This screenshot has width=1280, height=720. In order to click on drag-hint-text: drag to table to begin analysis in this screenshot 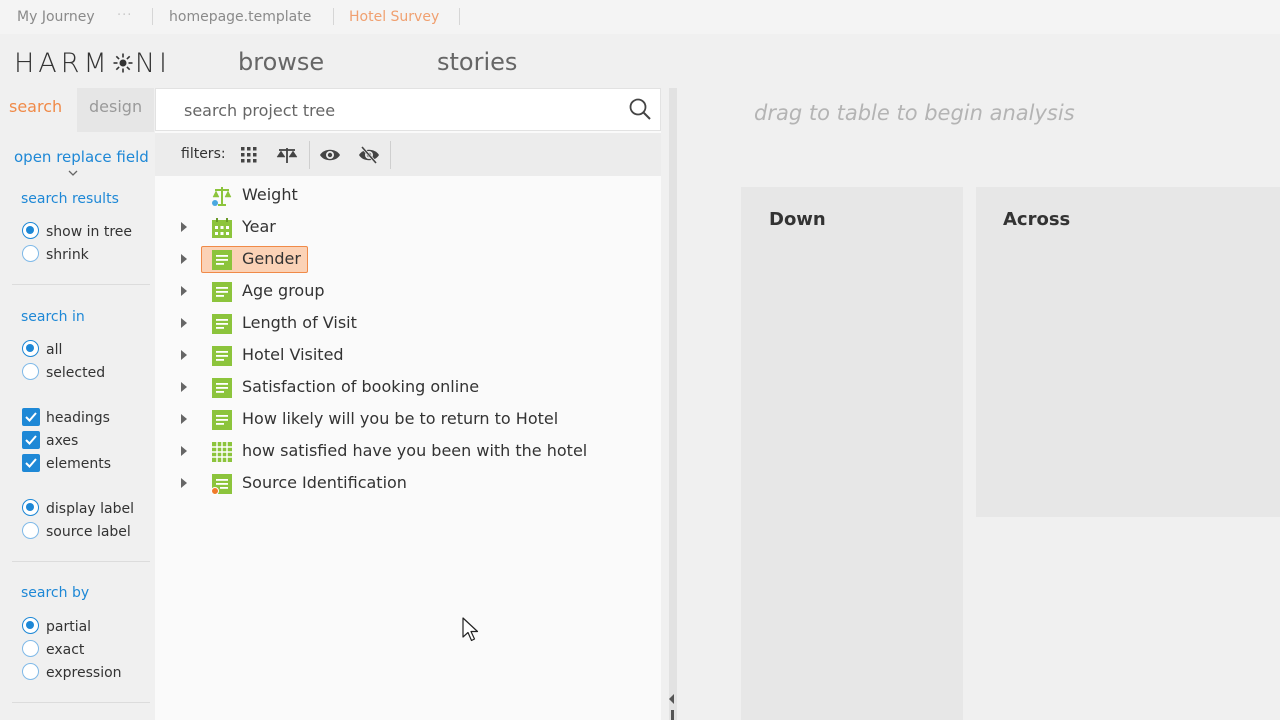, I will do `click(914, 113)`.